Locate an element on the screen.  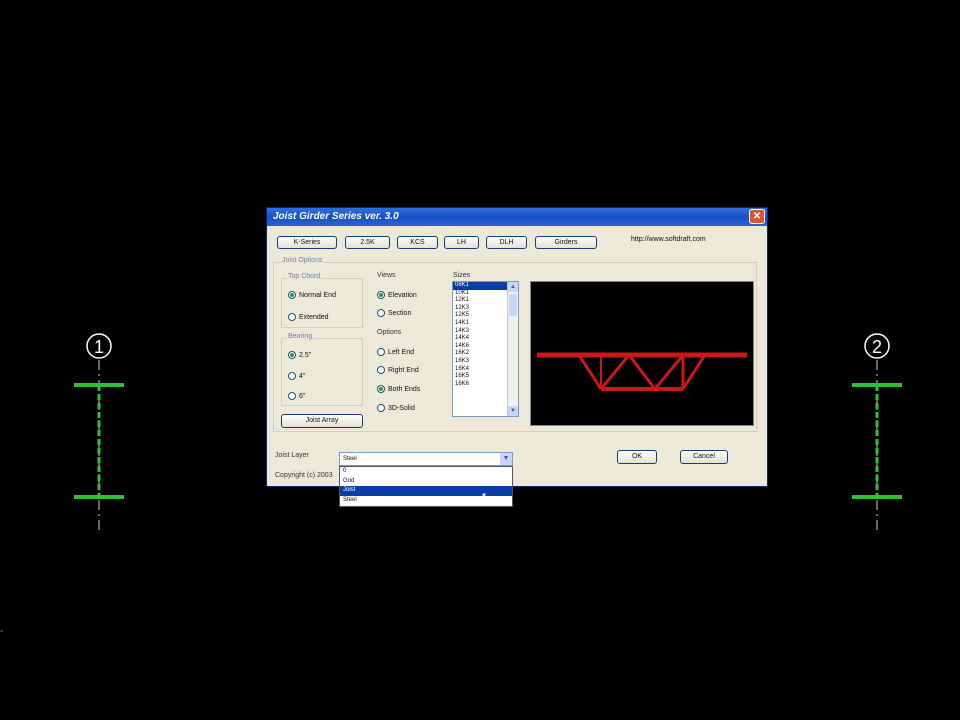
dropdown-option: Grid is located at coordinates (426, 482).